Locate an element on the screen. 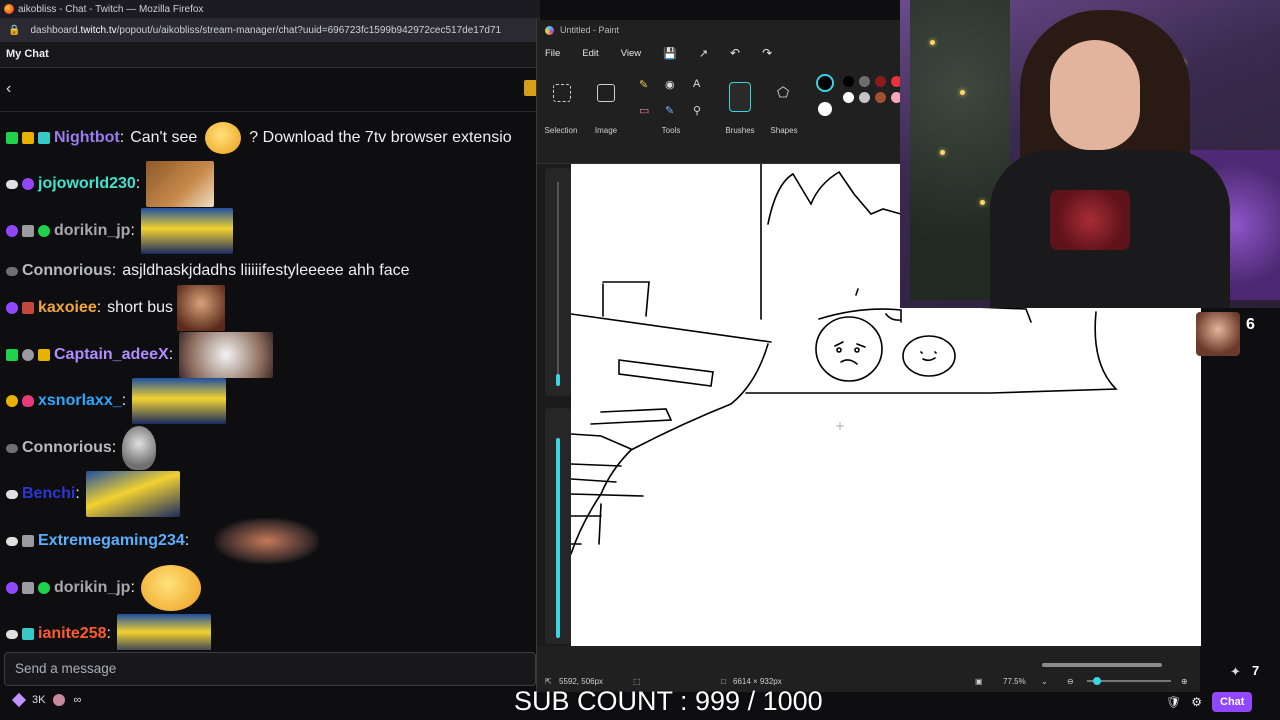  chat-message: ianite258: is located at coordinates (108, 632).